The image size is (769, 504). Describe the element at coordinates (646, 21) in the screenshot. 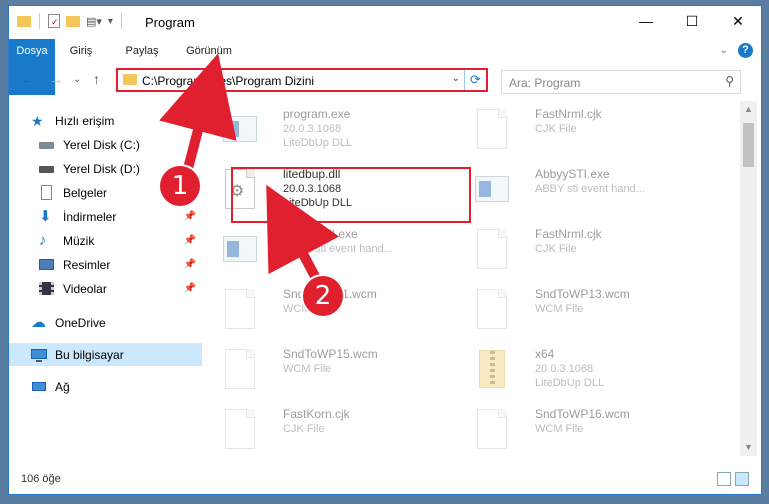

I see `minimize-button: —` at that location.